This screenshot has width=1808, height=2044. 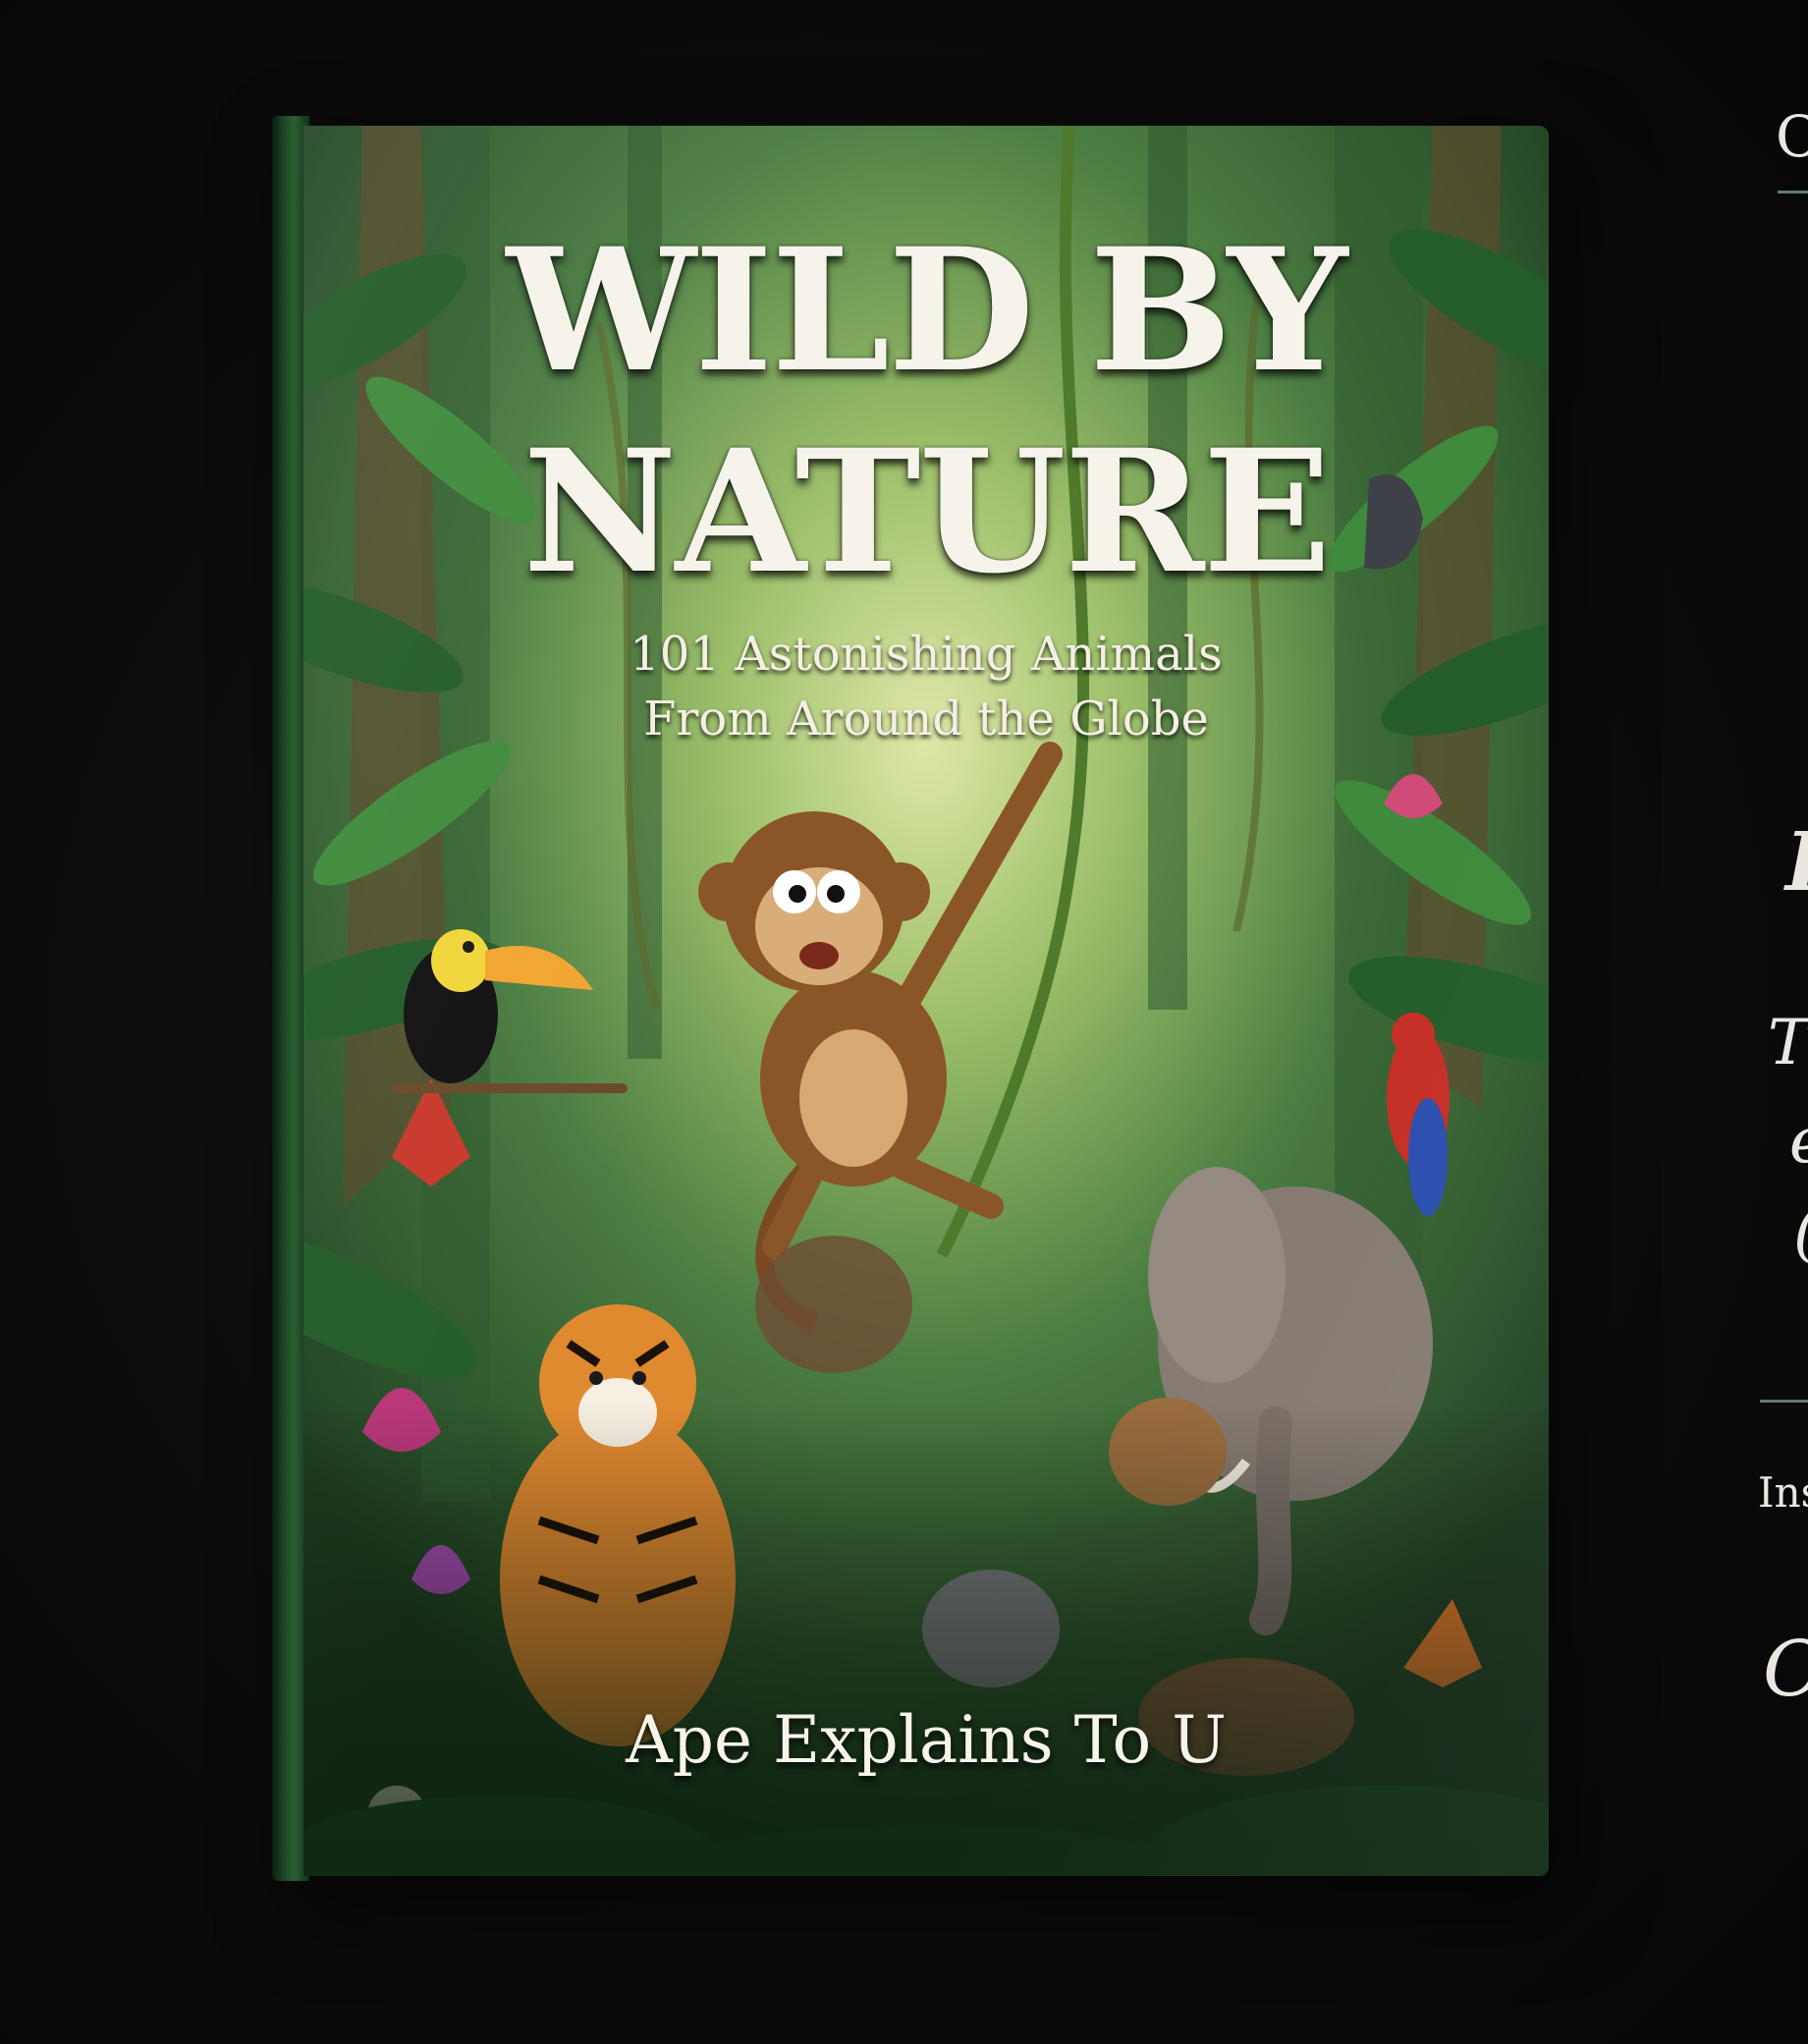 What do you see at coordinates (926, 1740) in the screenshot?
I see `book-author: Ape Explains To U` at bounding box center [926, 1740].